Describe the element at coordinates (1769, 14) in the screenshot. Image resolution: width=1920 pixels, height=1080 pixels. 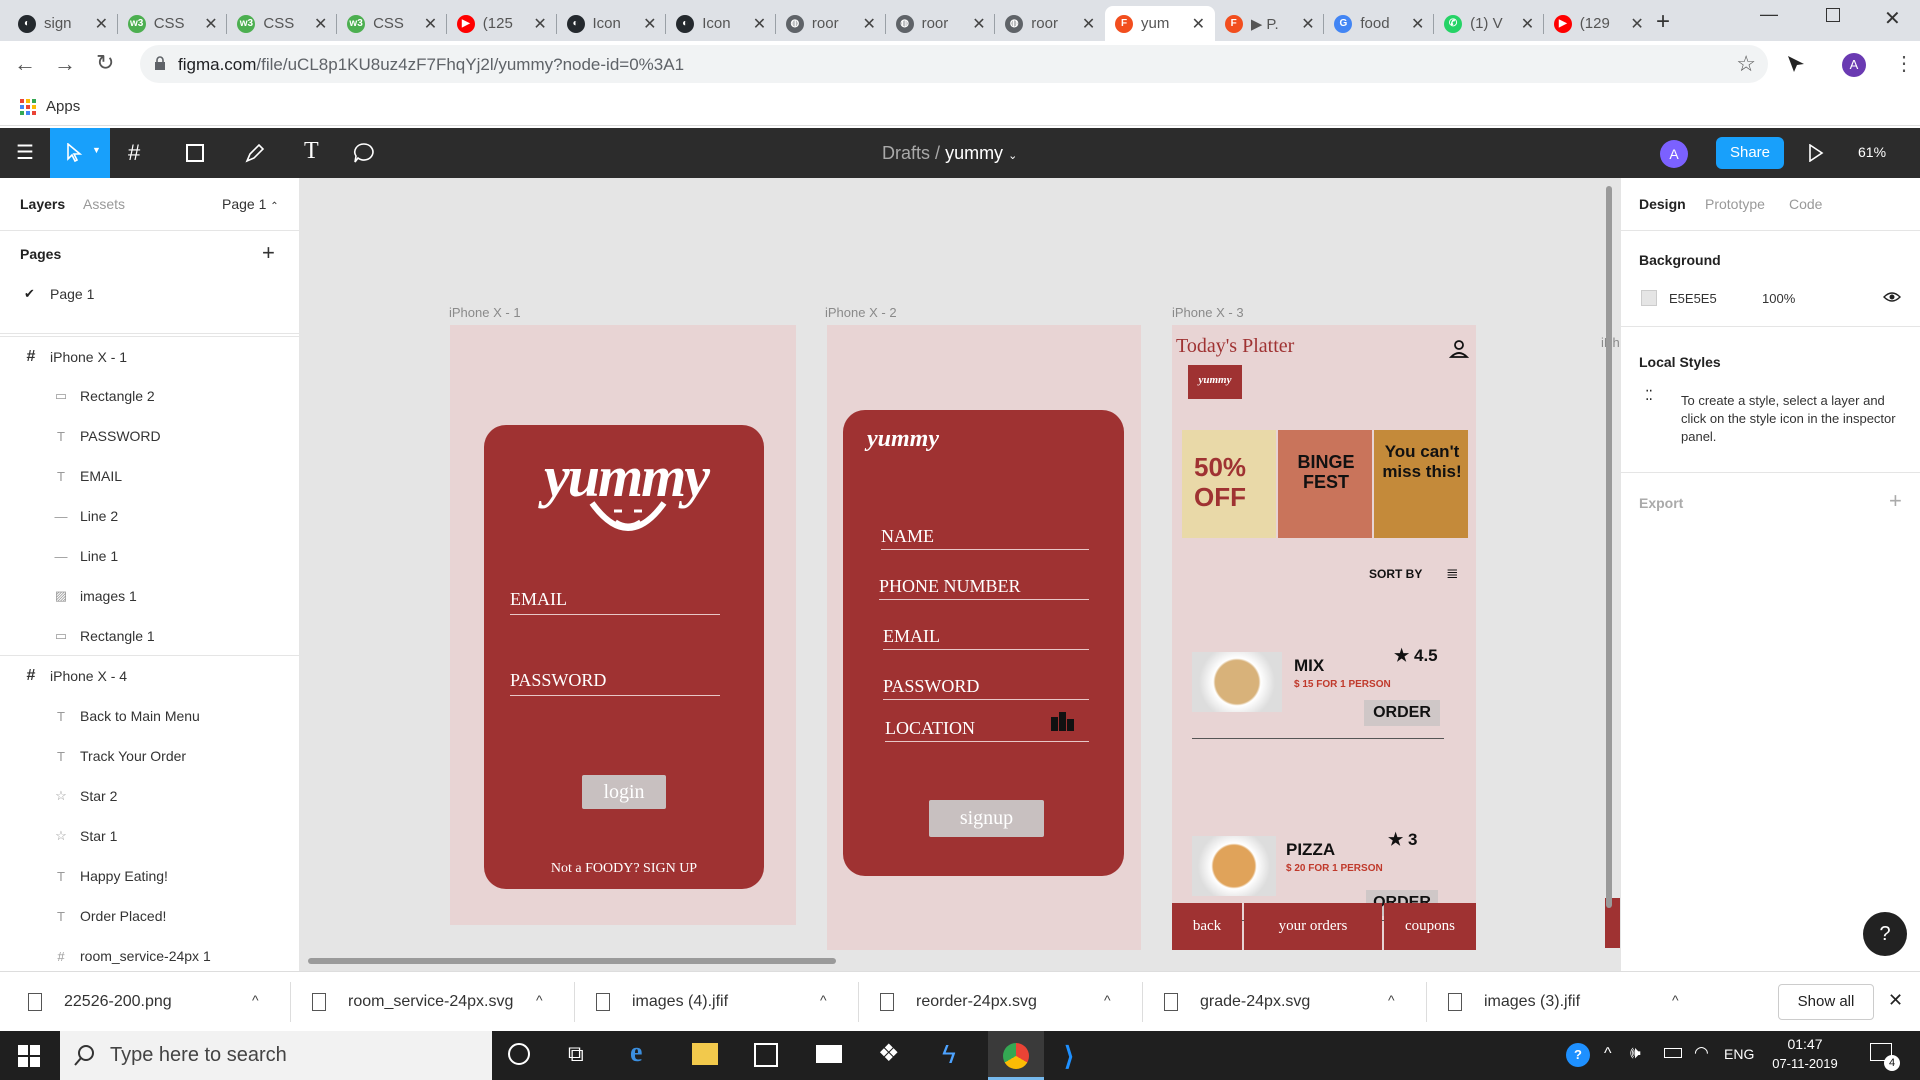
I see `minimize-icon: —` at that location.